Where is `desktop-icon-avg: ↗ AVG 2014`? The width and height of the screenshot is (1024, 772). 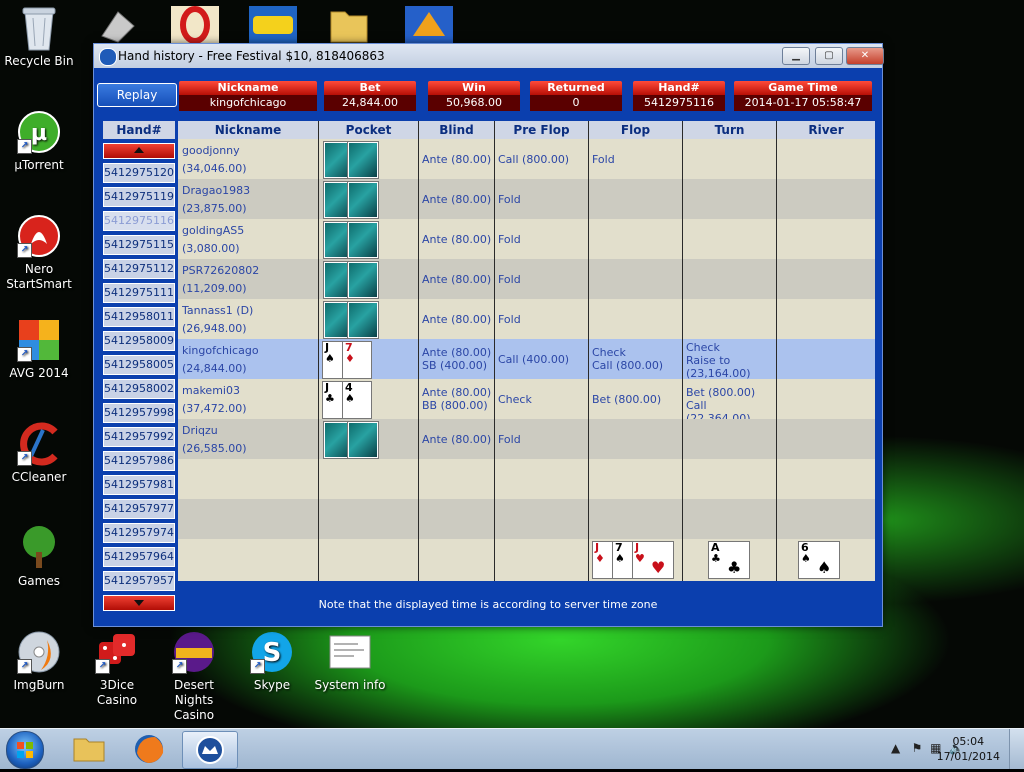
desktop-icon-avg: ↗ AVG 2014 is located at coordinates (39, 349).